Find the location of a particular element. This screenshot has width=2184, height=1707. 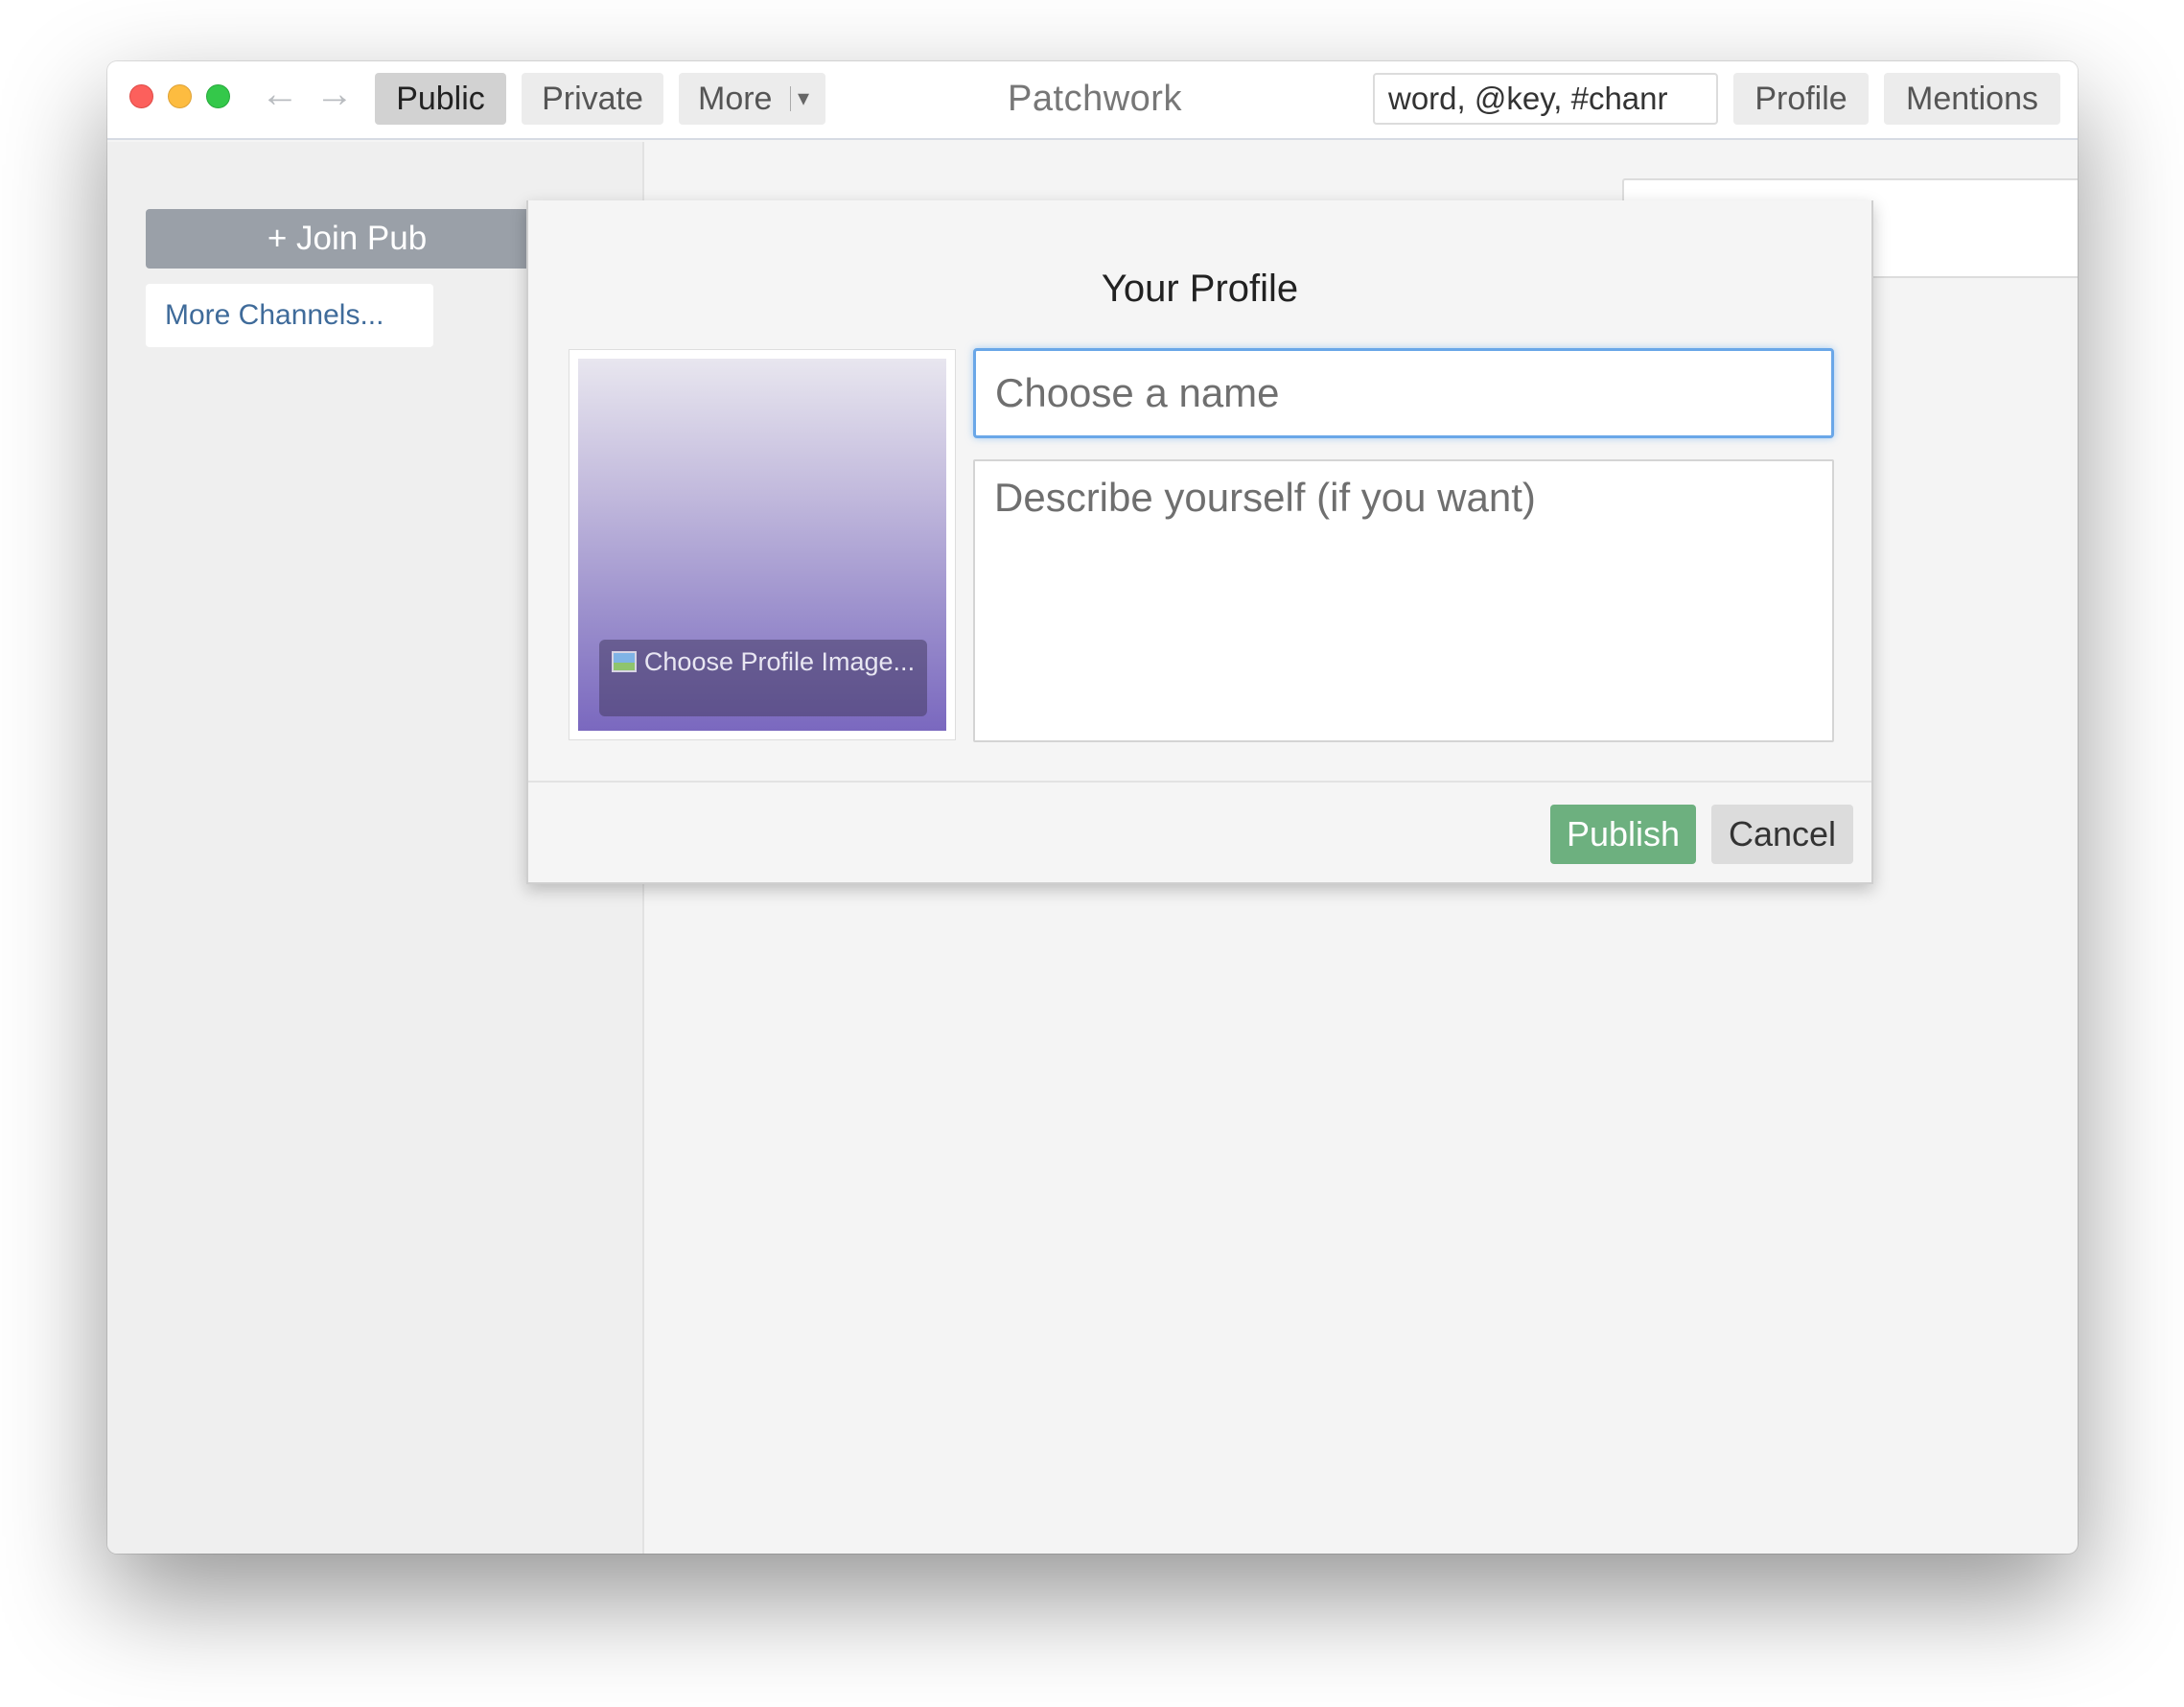

modal-footer-divider is located at coordinates (1199, 782).